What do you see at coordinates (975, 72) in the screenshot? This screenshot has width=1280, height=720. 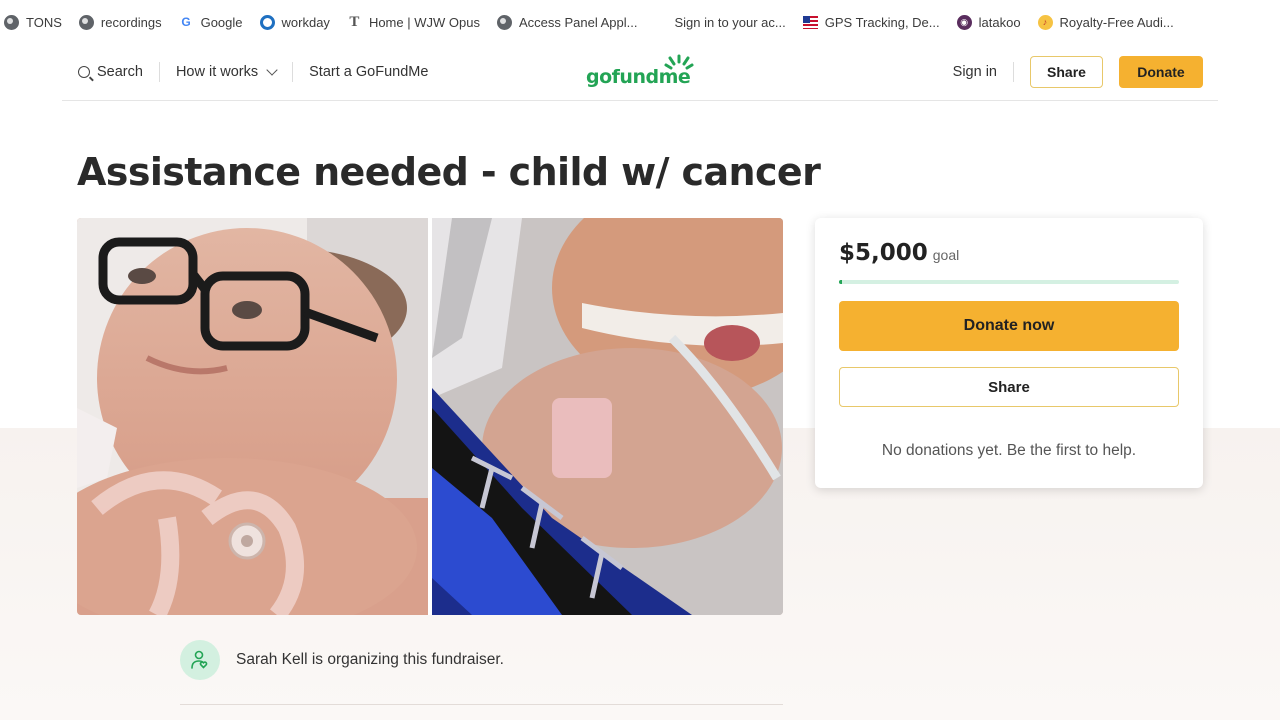 I see `sign-in-link: Sign in` at bounding box center [975, 72].